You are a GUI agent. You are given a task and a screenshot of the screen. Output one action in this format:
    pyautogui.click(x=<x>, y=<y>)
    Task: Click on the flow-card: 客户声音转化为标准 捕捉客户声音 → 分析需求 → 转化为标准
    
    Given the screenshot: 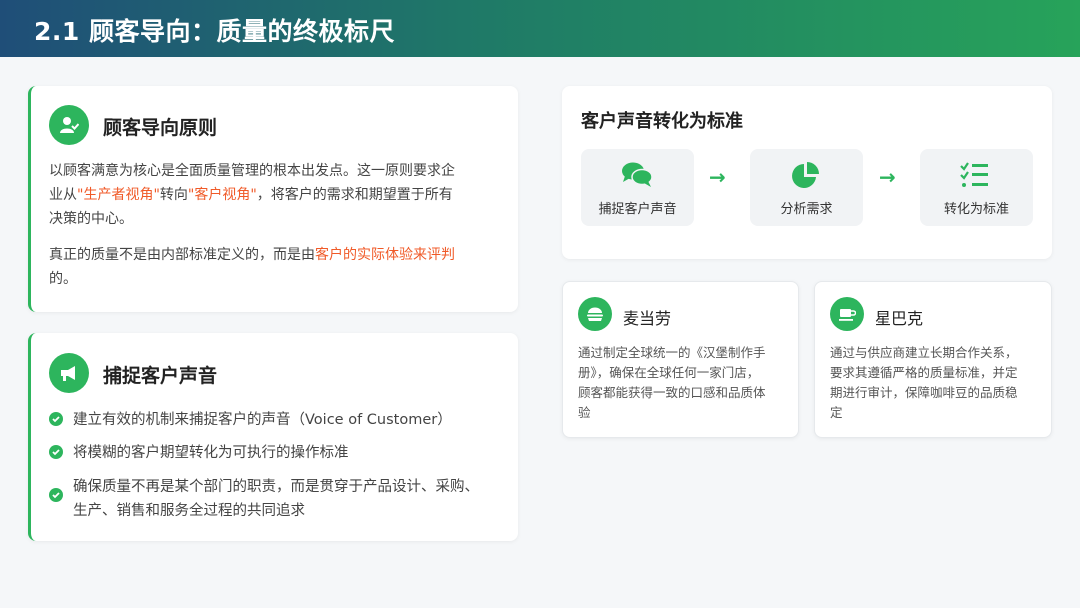 What is the action you would take?
    pyautogui.click(x=807, y=172)
    